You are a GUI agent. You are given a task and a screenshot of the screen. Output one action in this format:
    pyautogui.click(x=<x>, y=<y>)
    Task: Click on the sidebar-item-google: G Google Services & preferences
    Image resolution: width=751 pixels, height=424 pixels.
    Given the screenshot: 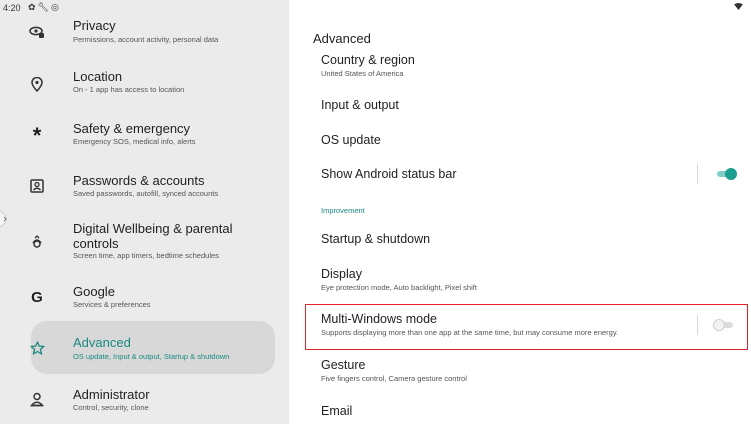 What is the action you would take?
    pyautogui.click(x=144, y=298)
    